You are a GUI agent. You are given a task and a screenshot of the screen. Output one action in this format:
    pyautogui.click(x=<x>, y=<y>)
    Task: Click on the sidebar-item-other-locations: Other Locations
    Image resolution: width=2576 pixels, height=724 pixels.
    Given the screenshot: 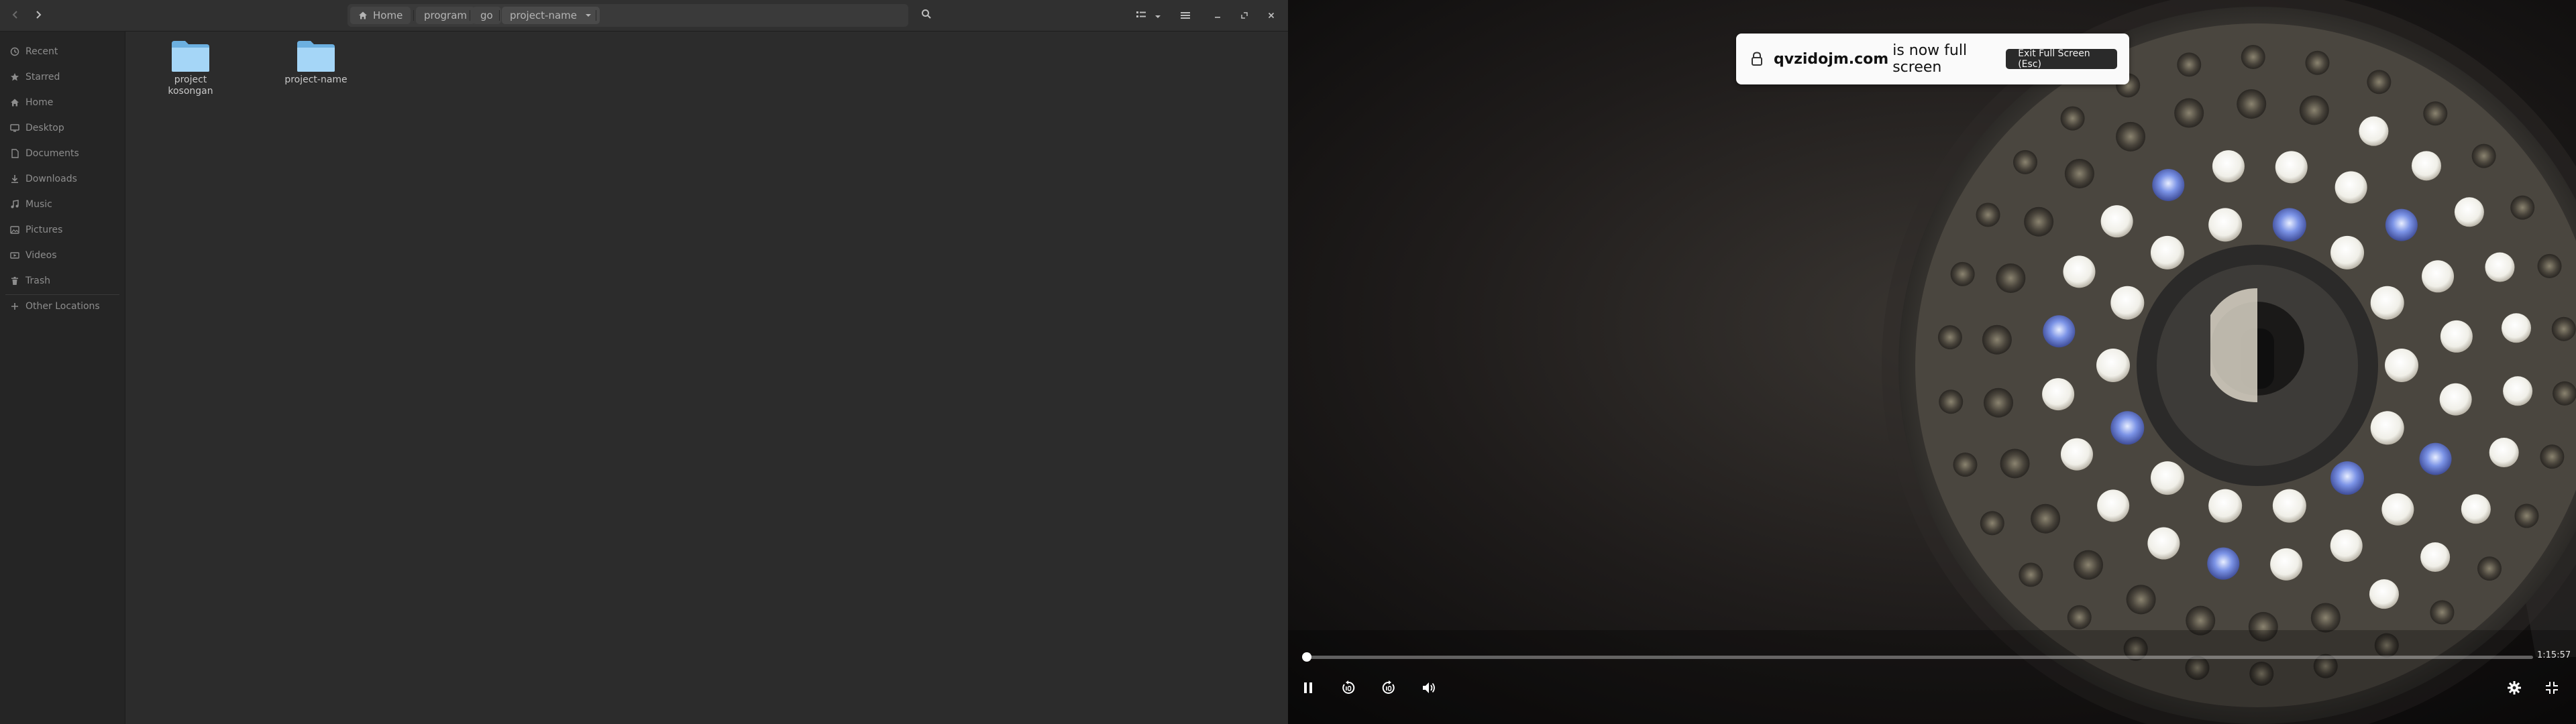 What is the action you would take?
    pyautogui.click(x=54, y=306)
    